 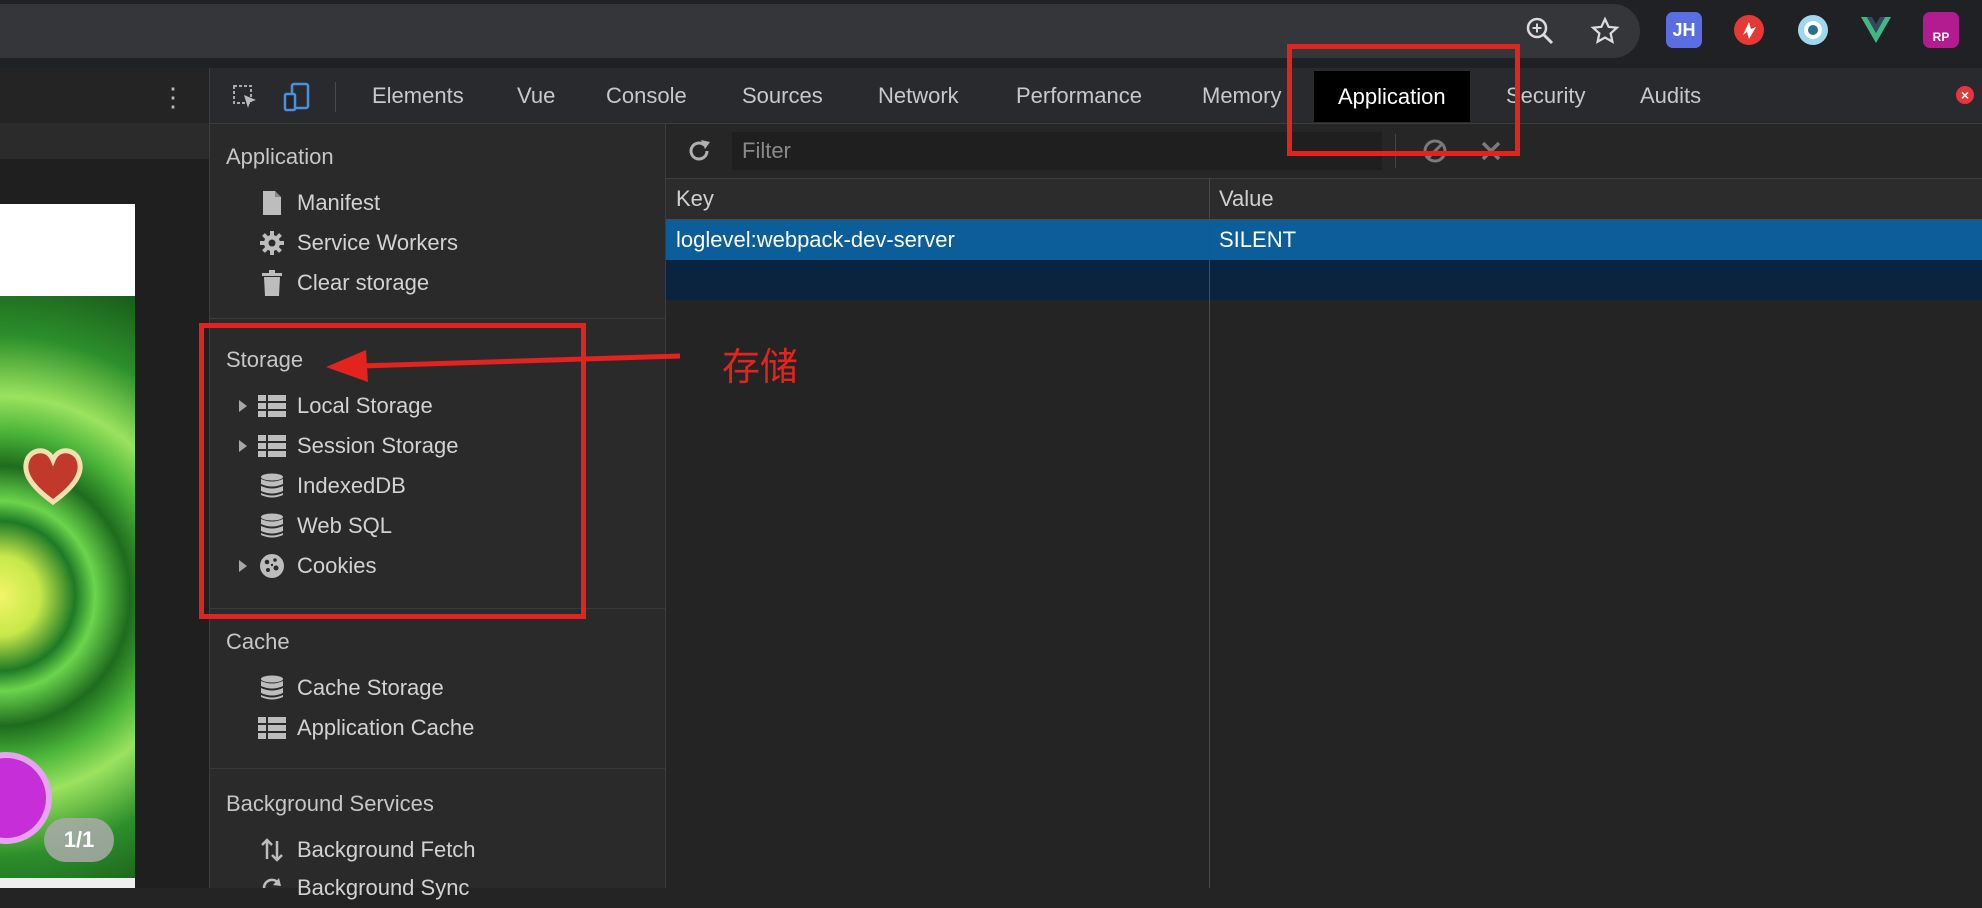 I want to click on refresh-icon, so click(x=699, y=151).